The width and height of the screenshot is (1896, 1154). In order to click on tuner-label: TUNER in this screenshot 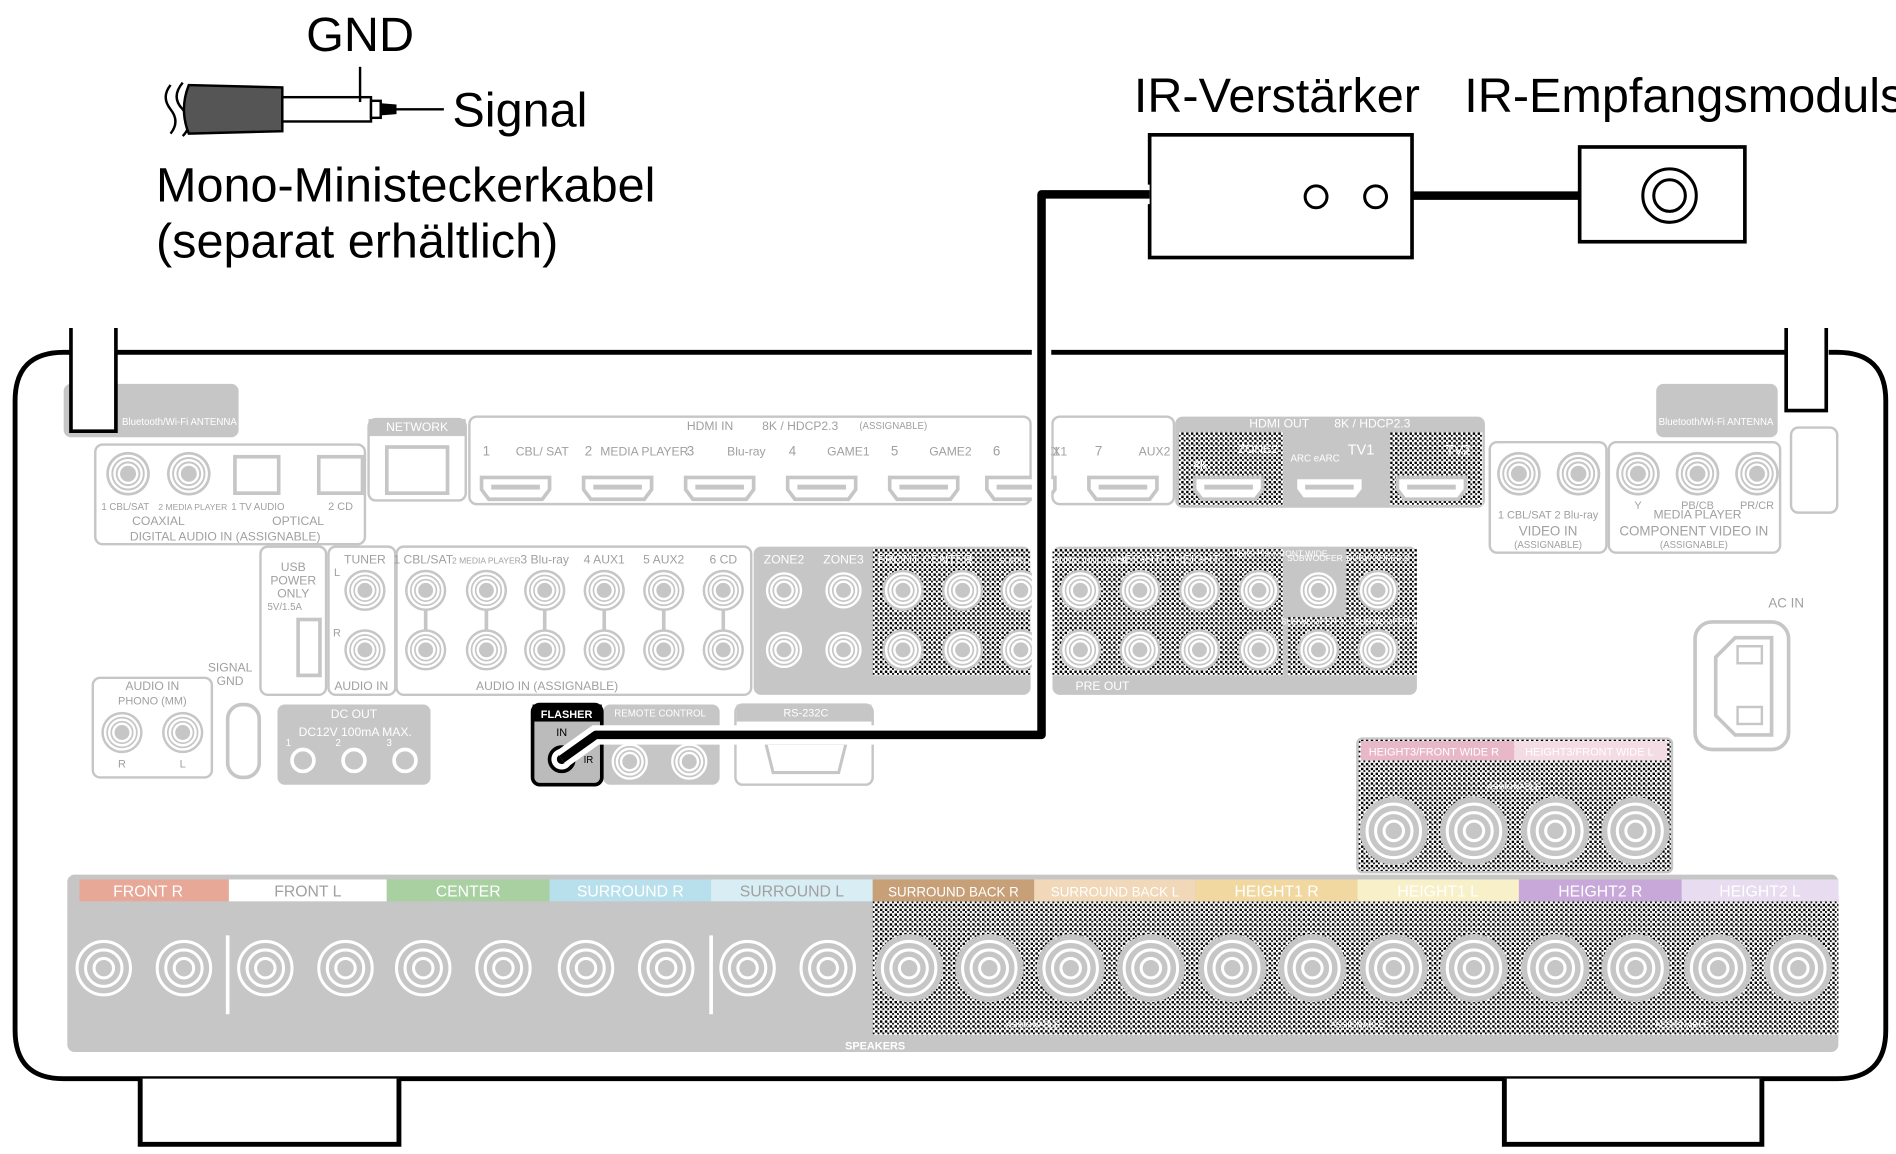, I will do `click(365, 560)`.